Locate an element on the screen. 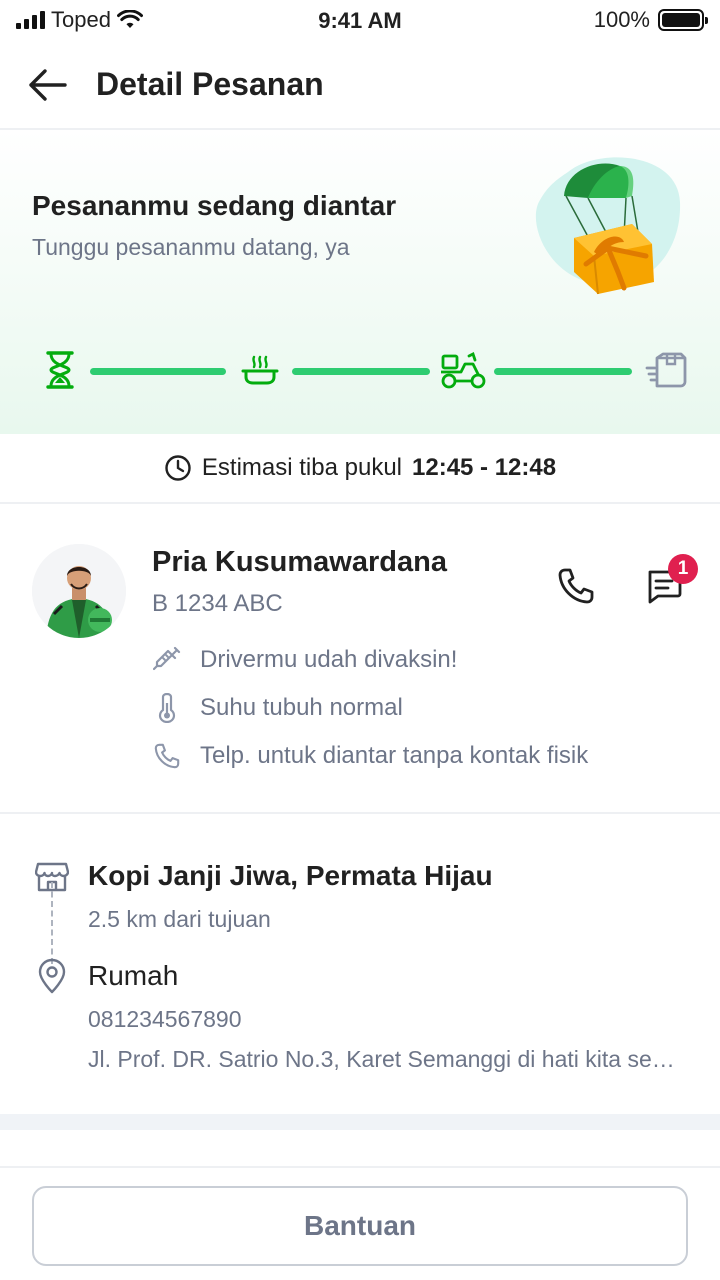  section-divider is located at coordinates (360, 1122).